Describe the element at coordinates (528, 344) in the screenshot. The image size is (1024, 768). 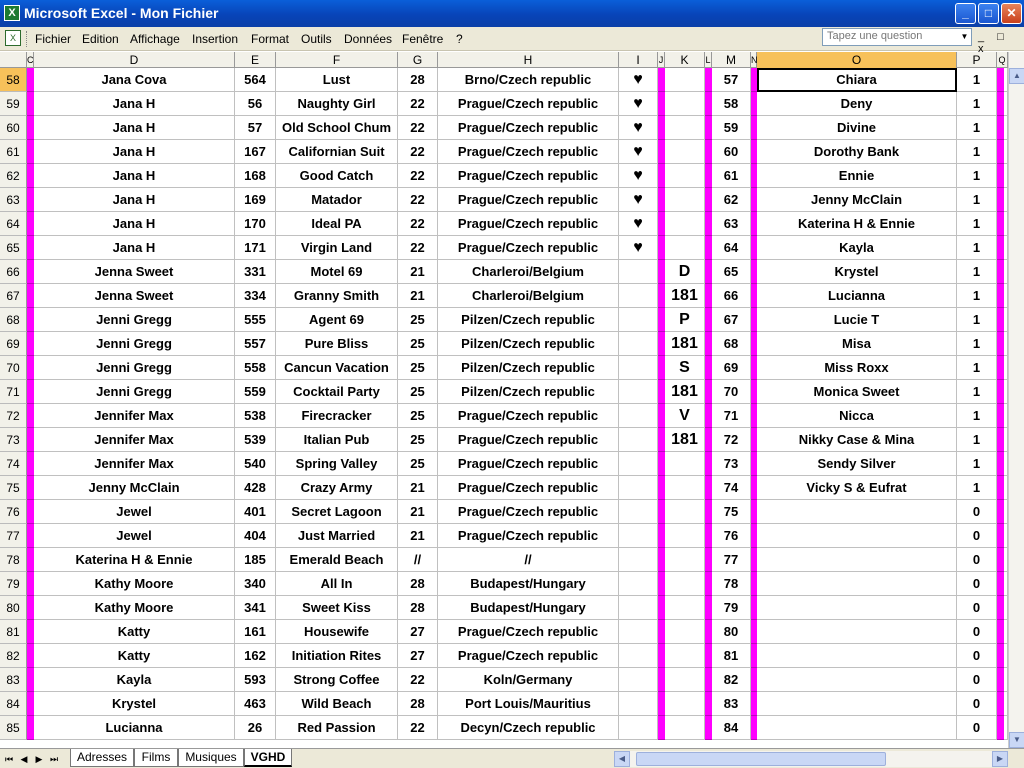
I see `cell-h: Pilzen/Czech republic` at that location.